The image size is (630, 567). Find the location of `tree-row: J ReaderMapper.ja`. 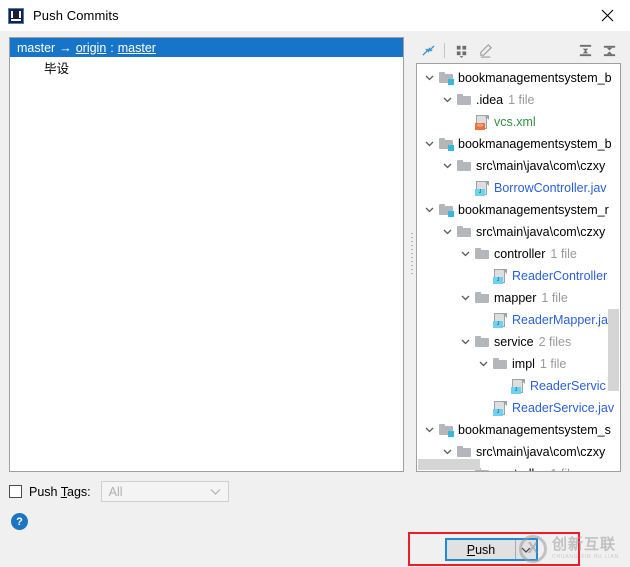

tree-row: J ReaderMapper.ja is located at coordinates (518, 320).